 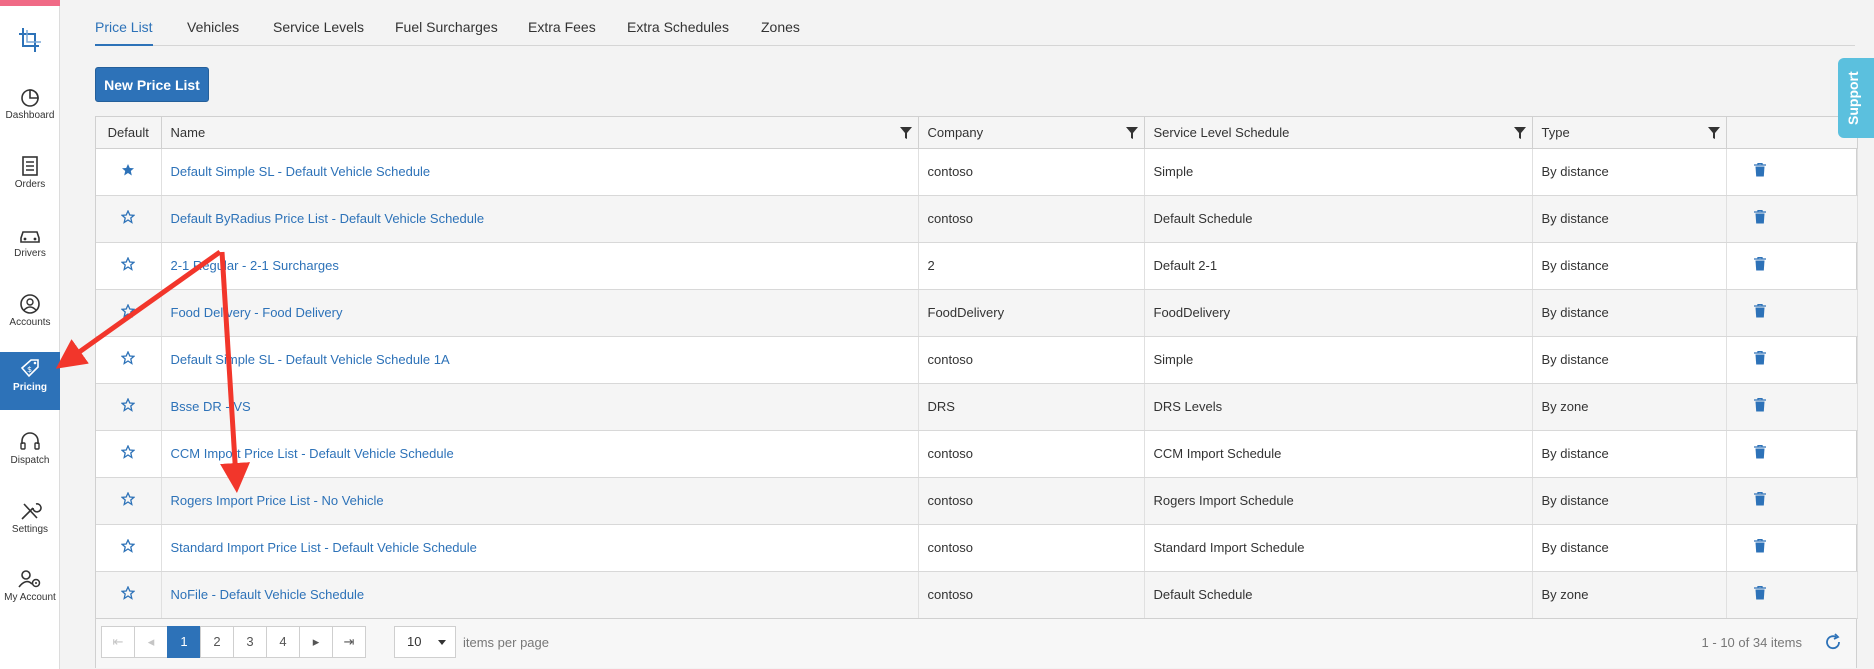 I want to click on tab-service-levels: Service Levels, so click(x=318, y=27).